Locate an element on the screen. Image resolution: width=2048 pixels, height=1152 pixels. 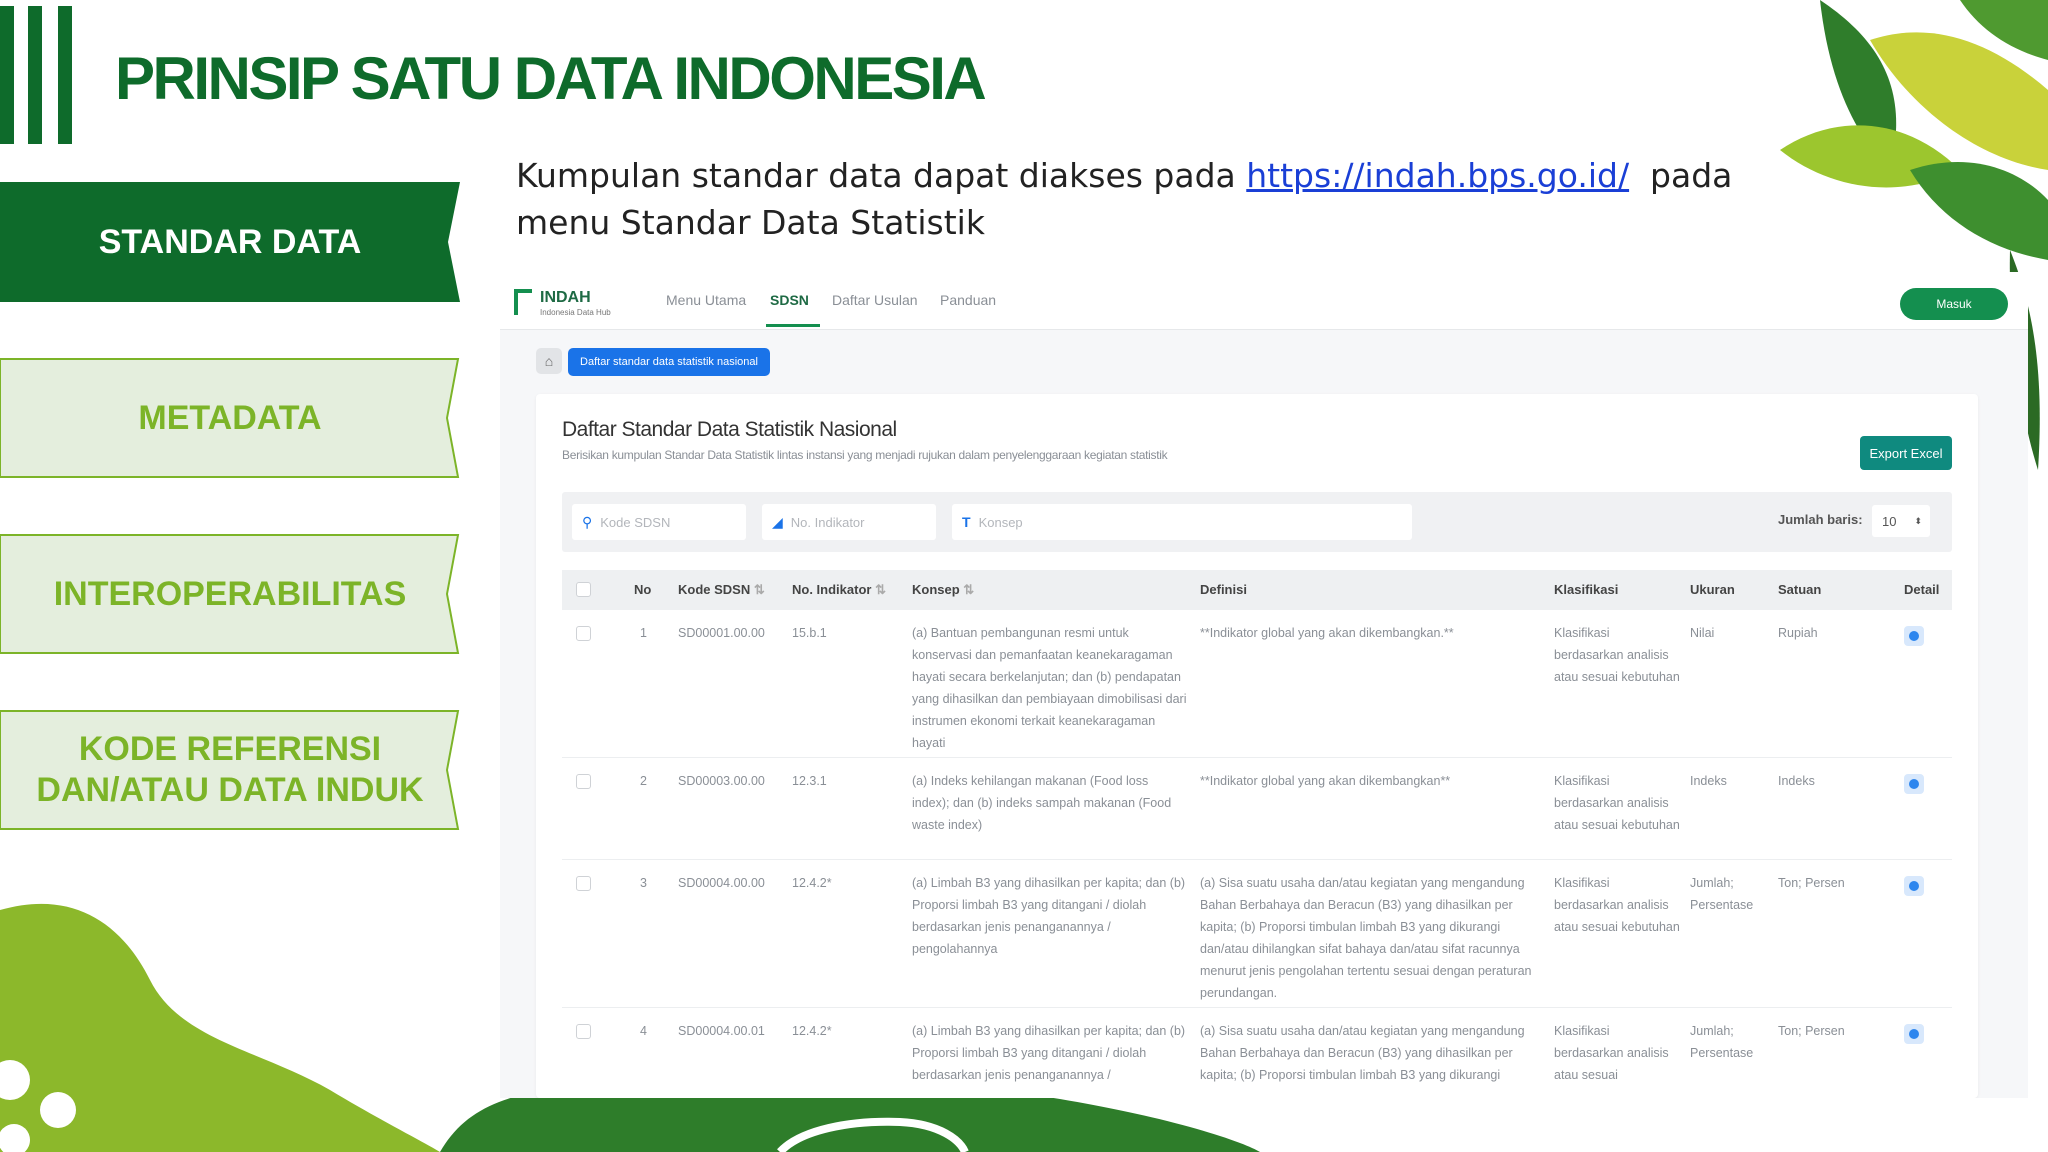
chart-icon: ◢ is located at coordinates (777, 521).